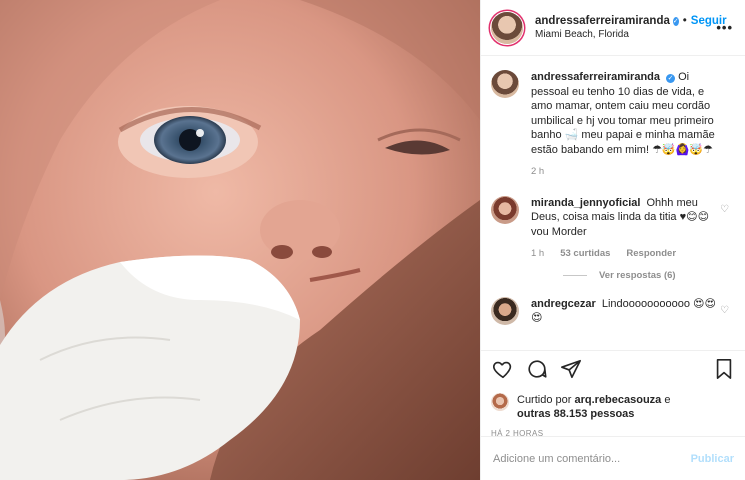 This screenshot has height=480, width=745. What do you see at coordinates (612, 311) in the screenshot?
I see `comment-item: andregcezar Lindooooooooooo 😍😍😍 ♡` at bounding box center [612, 311].